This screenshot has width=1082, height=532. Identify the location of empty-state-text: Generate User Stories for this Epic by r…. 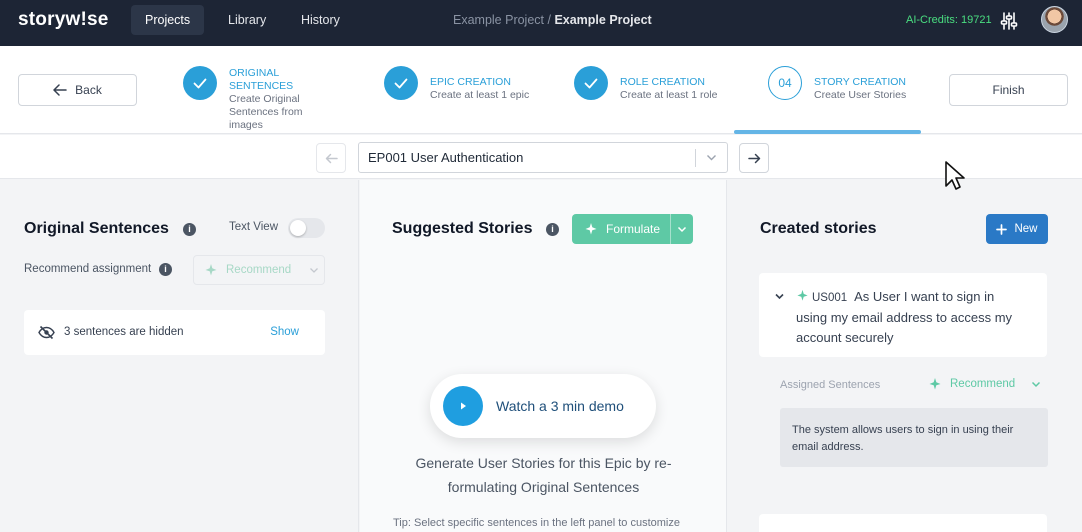
(543, 475).